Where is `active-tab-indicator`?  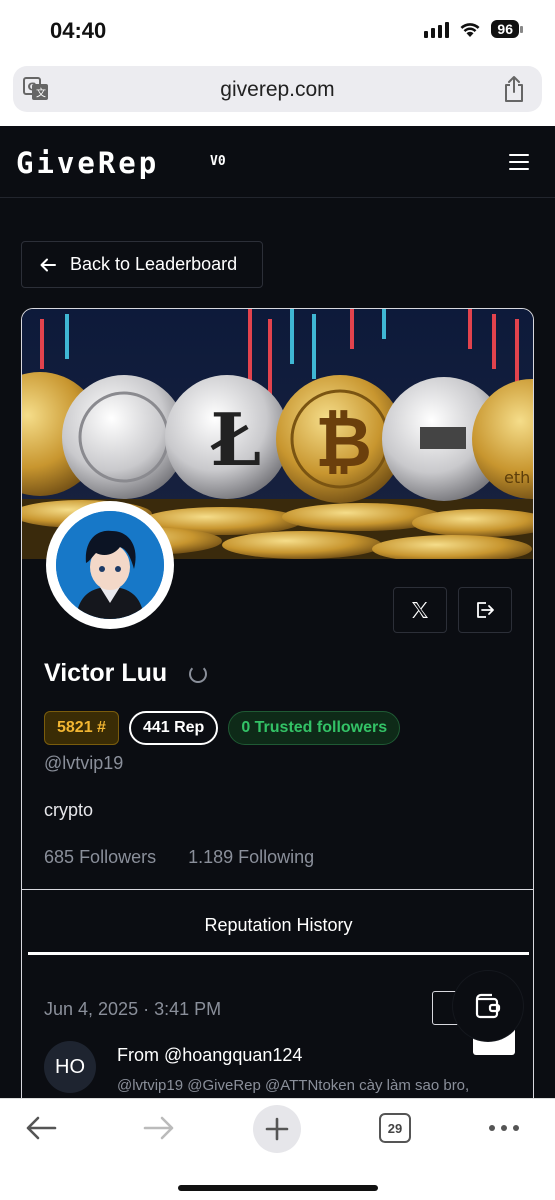
active-tab-indicator is located at coordinates (278, 953).